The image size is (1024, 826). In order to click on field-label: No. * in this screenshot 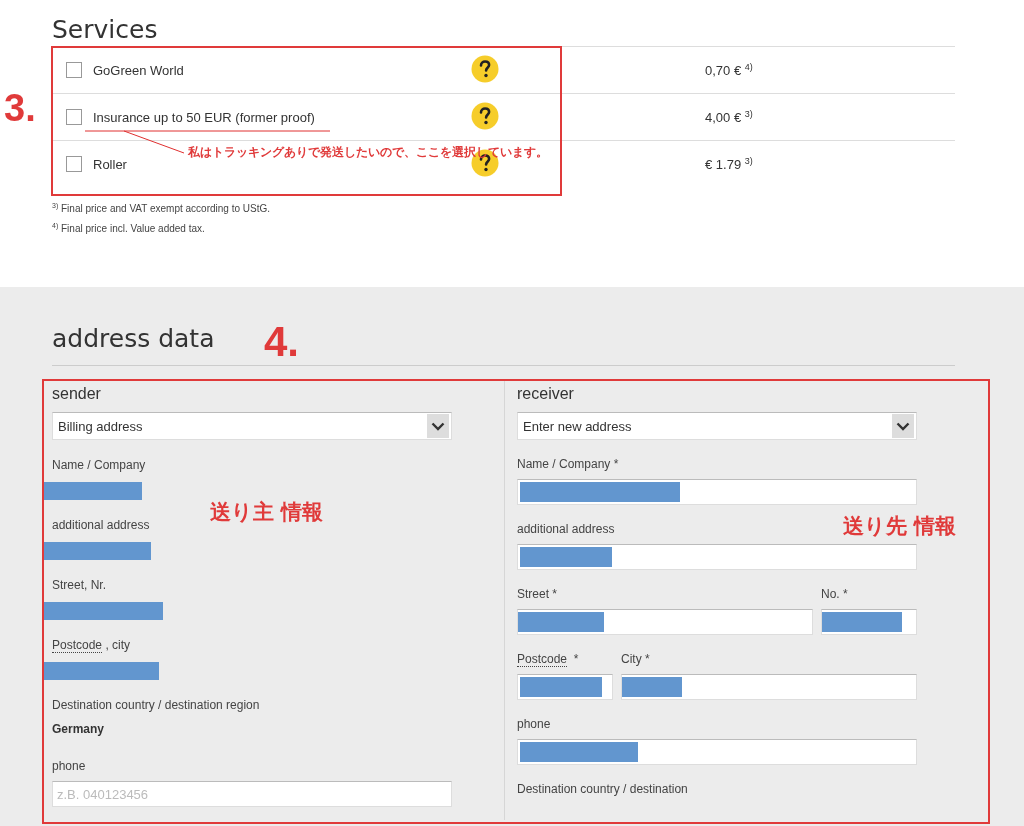, I will do `click(834, 594)`.